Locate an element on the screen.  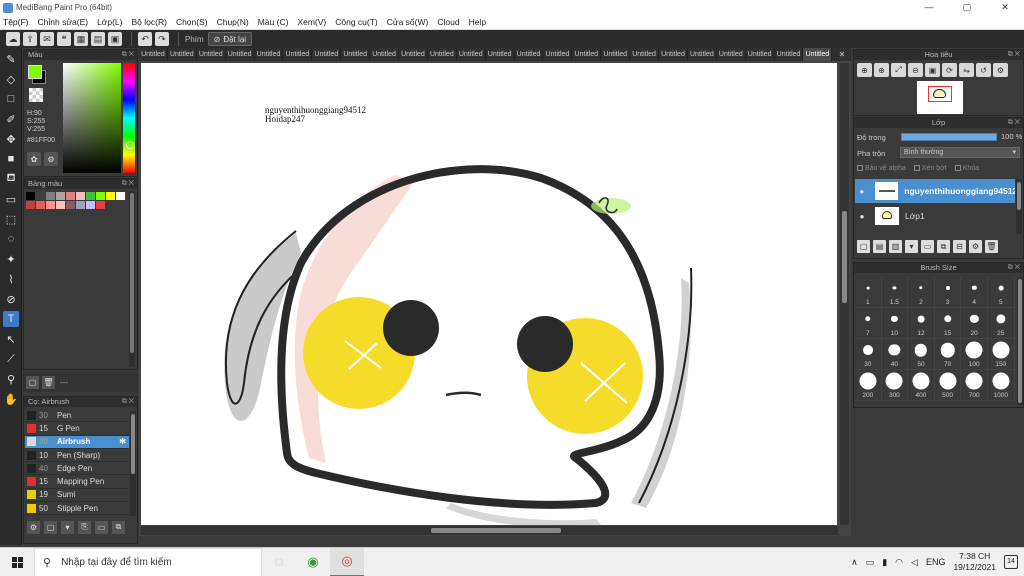
palette-scrollbar is located at coordinates (132, 279).